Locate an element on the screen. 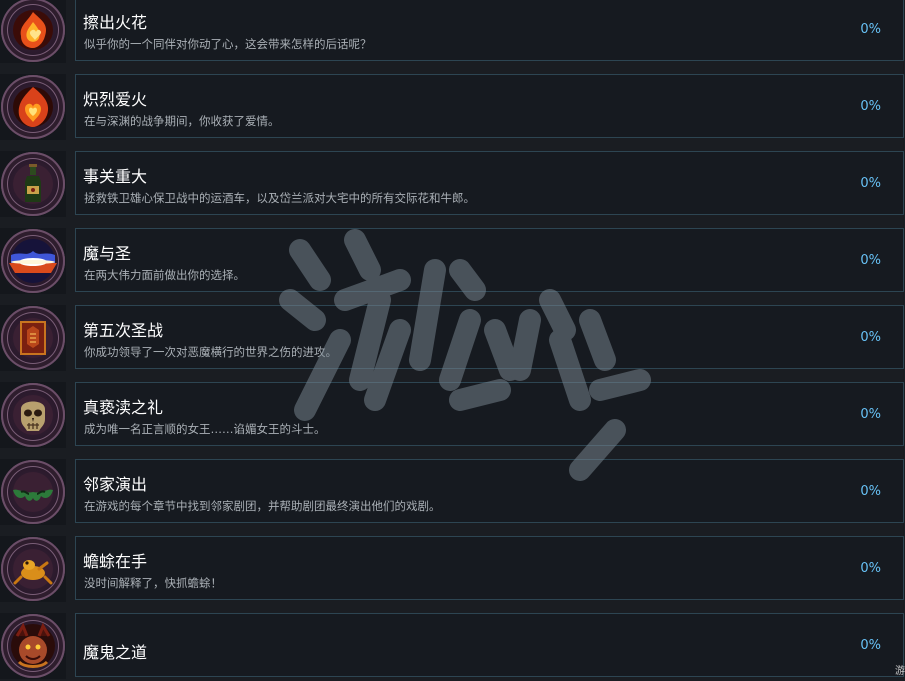 The image size is (905, 681). achievement-description: 拯救铁卫雄心保卫战中的运酒车，以及岱兰派对大宅中的所有交际花和牛郎。 is located at coordinates (279, 198).